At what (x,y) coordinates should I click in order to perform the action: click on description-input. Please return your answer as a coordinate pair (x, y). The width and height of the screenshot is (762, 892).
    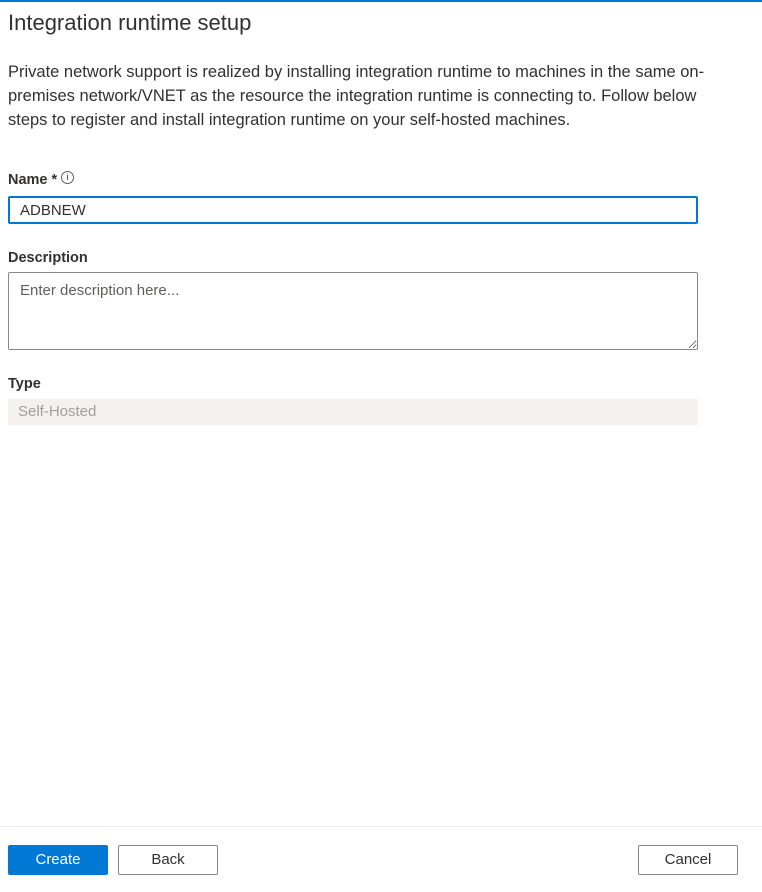
    Looking at the image, I should click on (353, 311).